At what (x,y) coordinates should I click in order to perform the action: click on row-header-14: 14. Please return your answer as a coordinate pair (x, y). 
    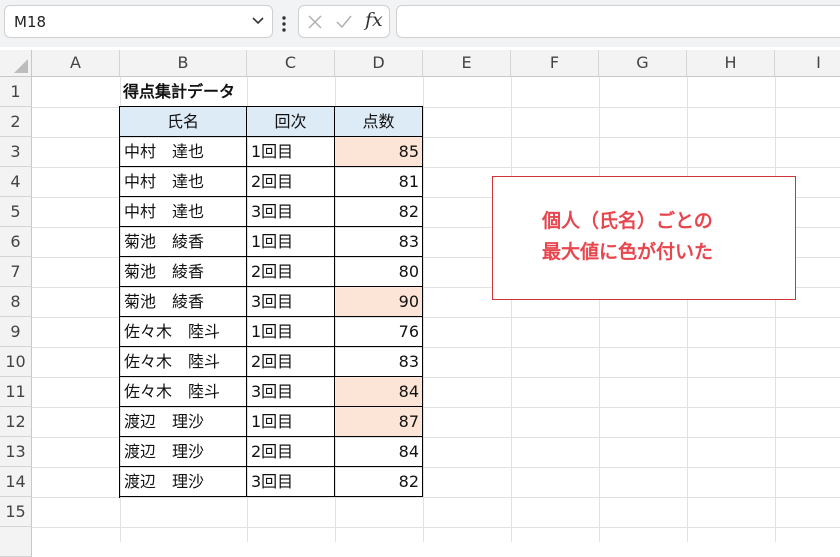
    Looking at the image, I should click on (16, 482).